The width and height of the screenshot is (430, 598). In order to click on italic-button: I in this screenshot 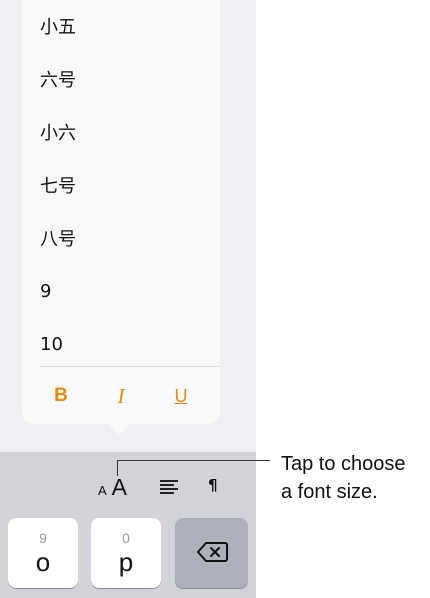, I will do `click(121, 396)`.